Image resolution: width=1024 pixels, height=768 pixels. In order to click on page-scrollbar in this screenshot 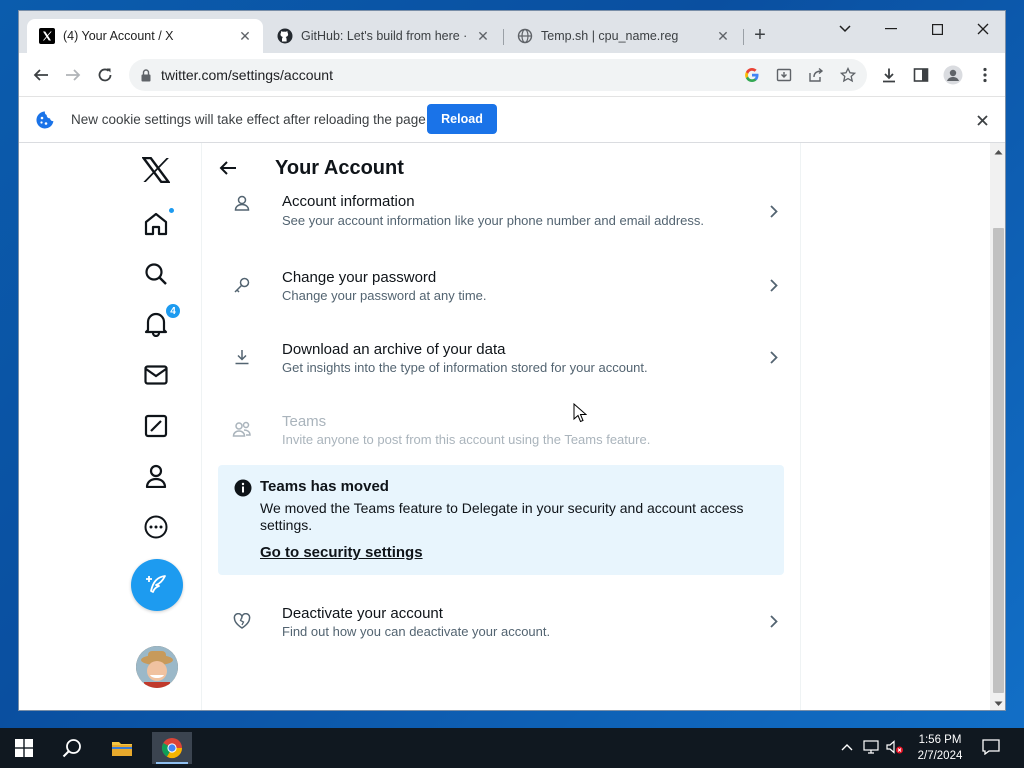, I will do `click(997, 426)`.